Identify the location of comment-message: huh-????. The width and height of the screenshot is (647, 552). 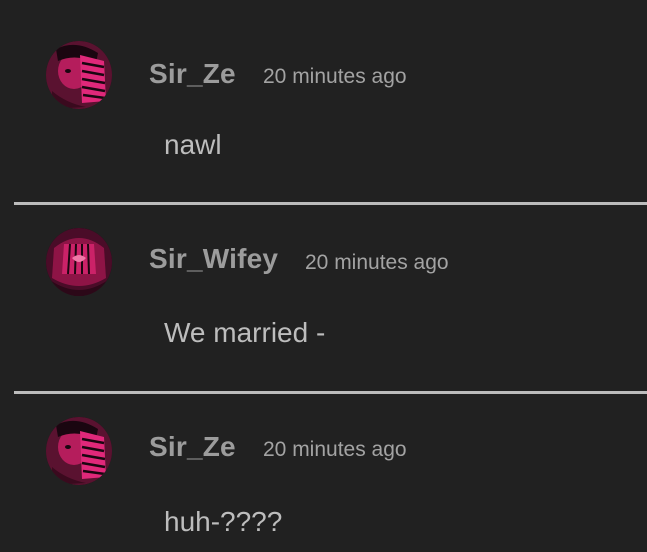
(223, 521).